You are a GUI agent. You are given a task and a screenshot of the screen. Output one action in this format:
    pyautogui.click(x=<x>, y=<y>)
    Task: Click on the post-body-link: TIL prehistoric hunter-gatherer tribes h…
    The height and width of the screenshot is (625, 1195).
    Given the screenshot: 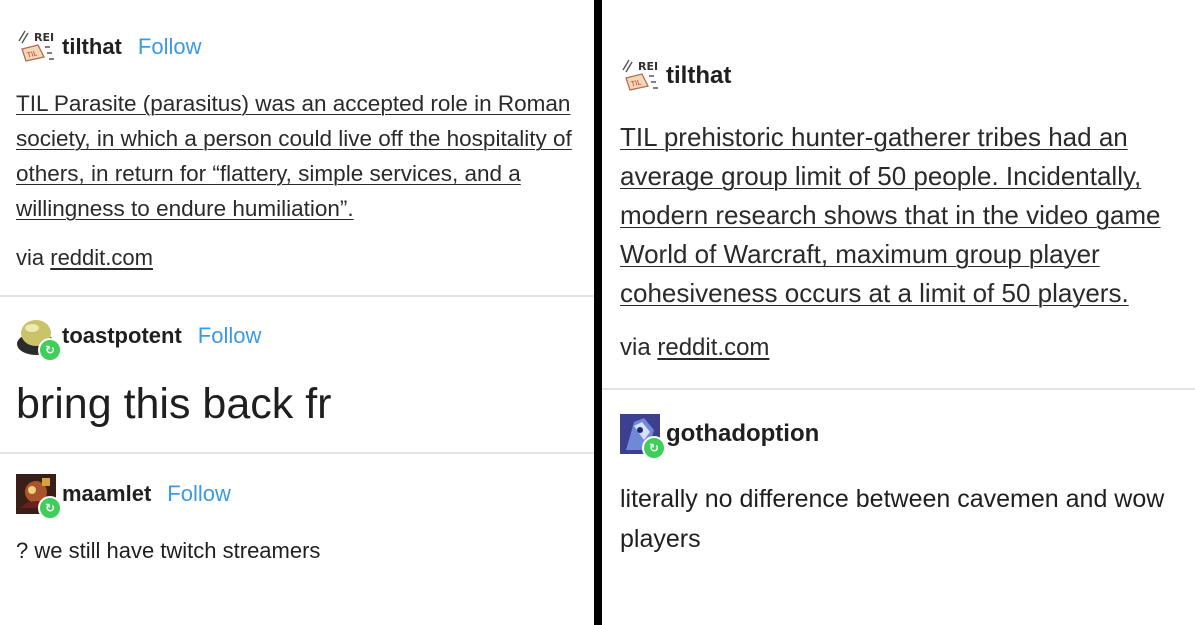 What is the action you would take?
    pyautogui.click(x=905, y=215)
    